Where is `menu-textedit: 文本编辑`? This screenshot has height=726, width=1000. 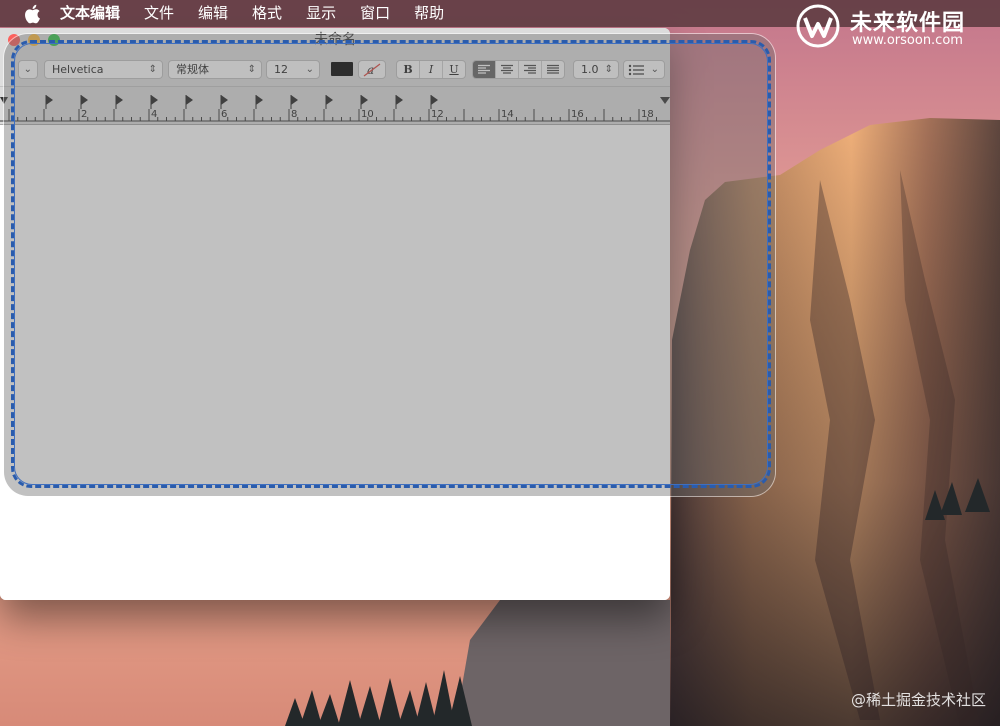
menu-textedit: 文本编辑 is located at coordinates (90, 13).